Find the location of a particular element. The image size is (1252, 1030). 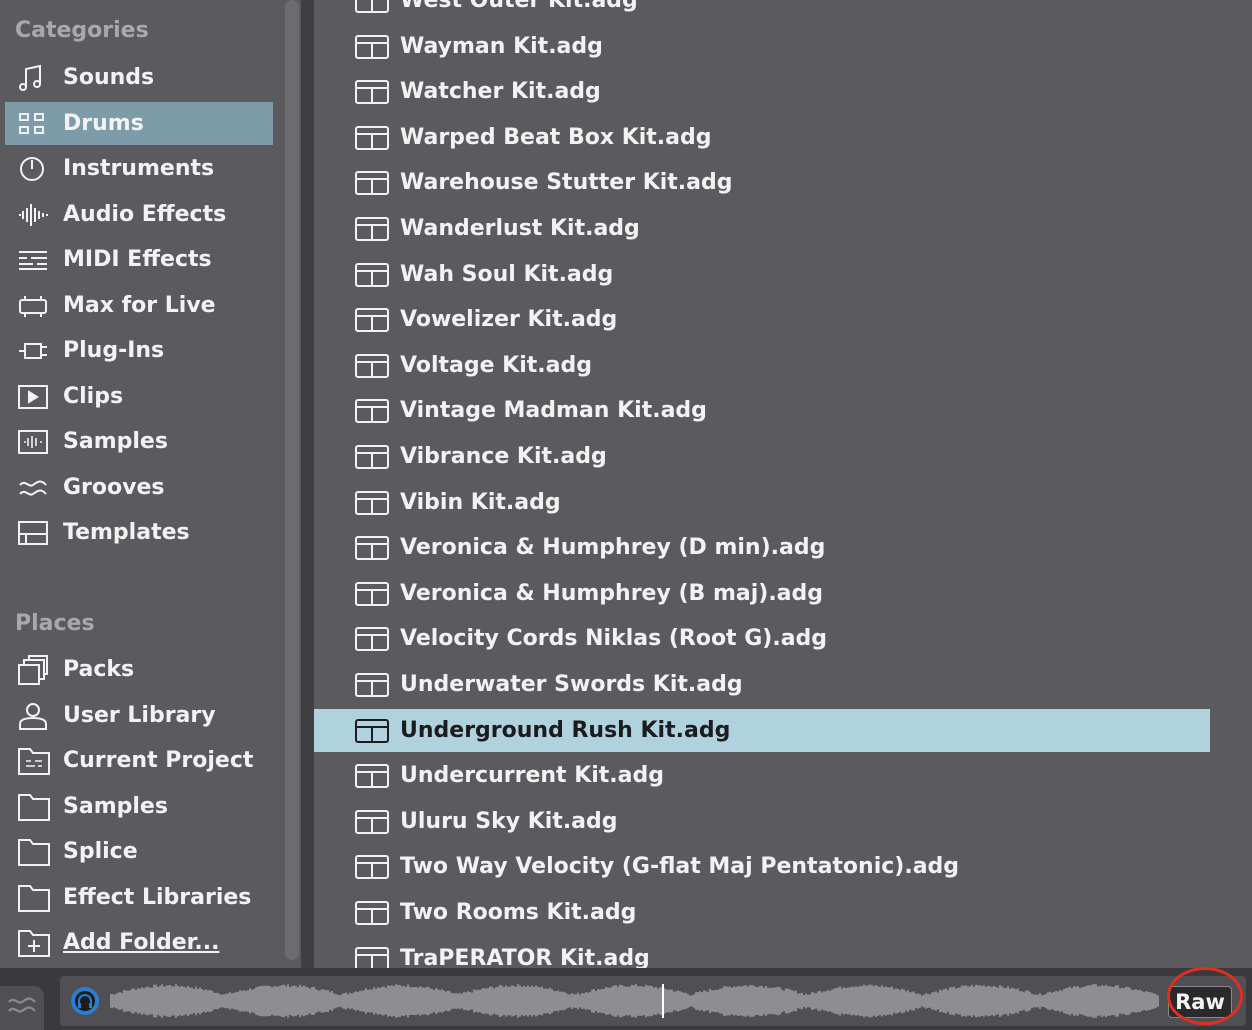

sidebar-scrollbar is located at coordinates (292, 484).